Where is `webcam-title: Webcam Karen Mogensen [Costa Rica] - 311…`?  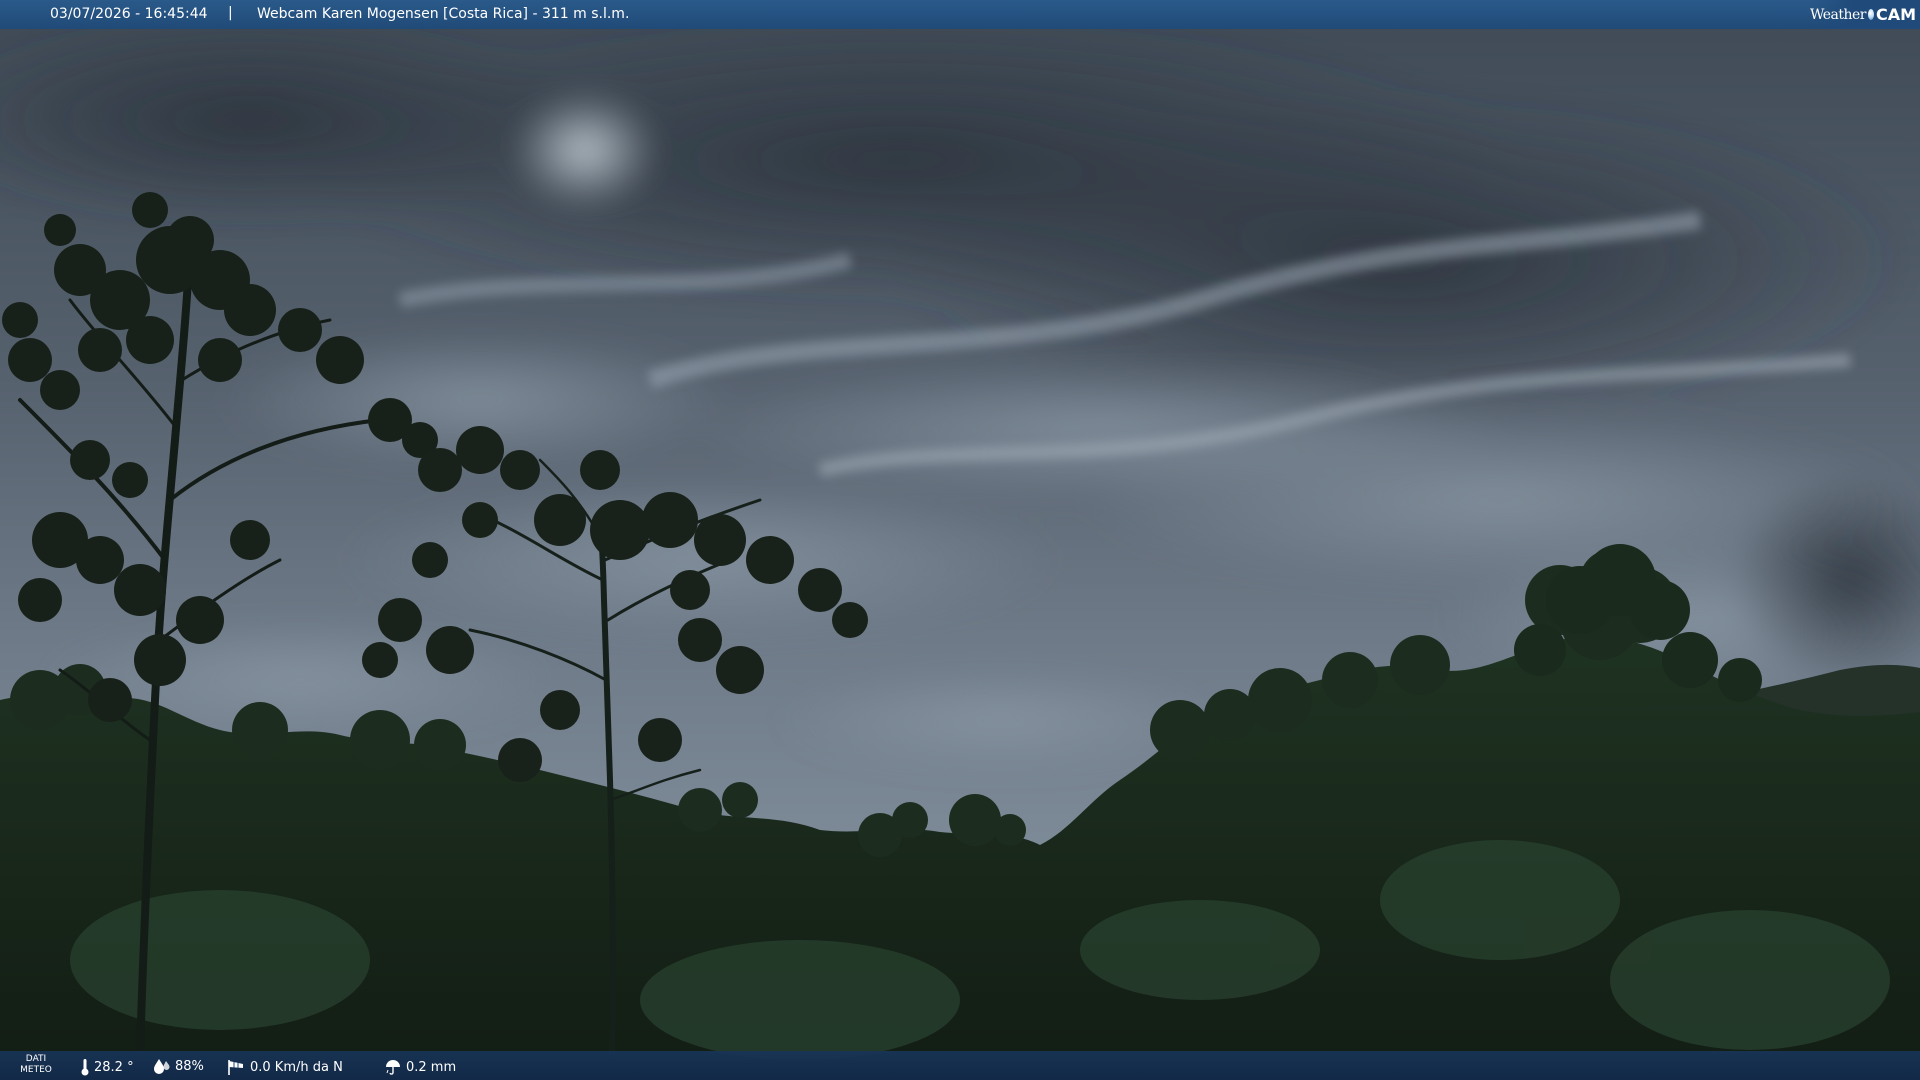
webcam-title: Webcam Karen Mogensen [Costa Rica] - 311… is located at coordinates (443, 14).